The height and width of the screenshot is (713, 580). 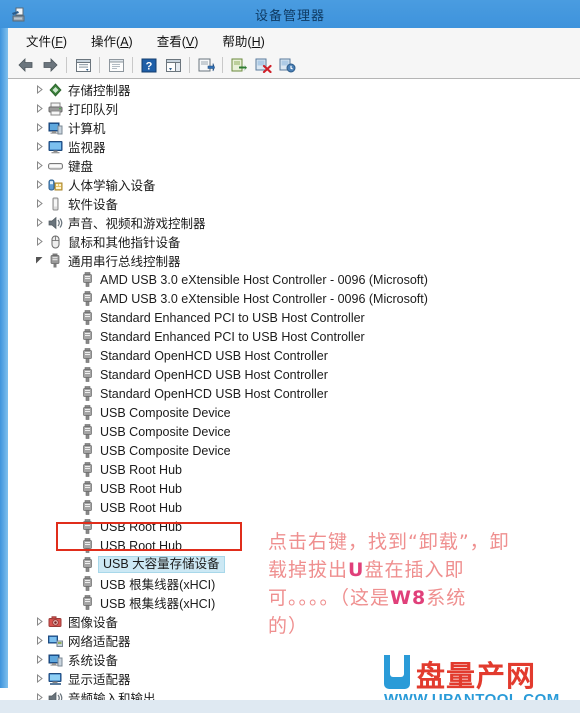 What do you see at coordinates (408, 598) in the screenshot?
I see `annotation-line-3b: W8` at bounding box center [408, 598].